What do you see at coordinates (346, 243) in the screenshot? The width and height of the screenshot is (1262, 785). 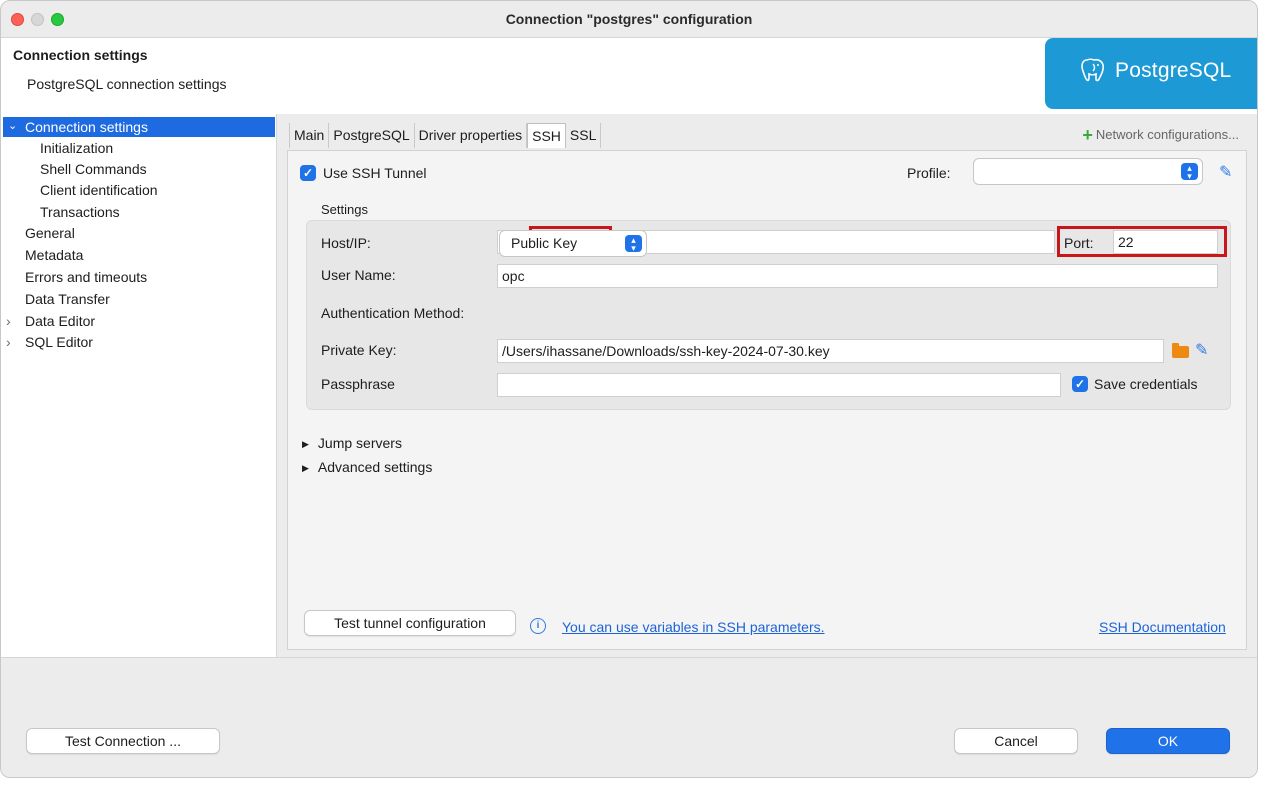 I see `host-label: Host/IP:` at bounding box center [346, 243].